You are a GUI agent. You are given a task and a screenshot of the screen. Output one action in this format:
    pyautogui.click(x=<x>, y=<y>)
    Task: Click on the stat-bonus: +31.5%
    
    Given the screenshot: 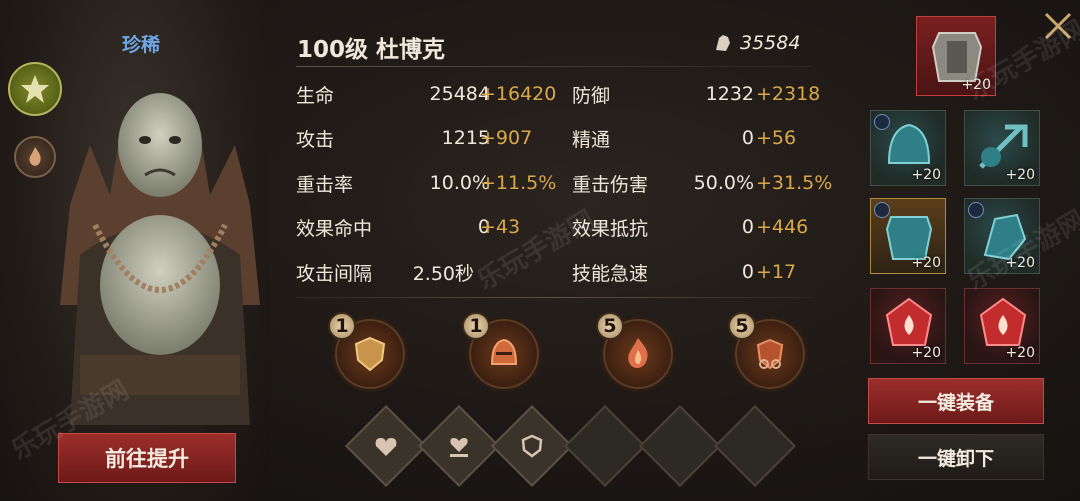 What is the action you would take?
    pyautogui.click(x=794, y=183)
    